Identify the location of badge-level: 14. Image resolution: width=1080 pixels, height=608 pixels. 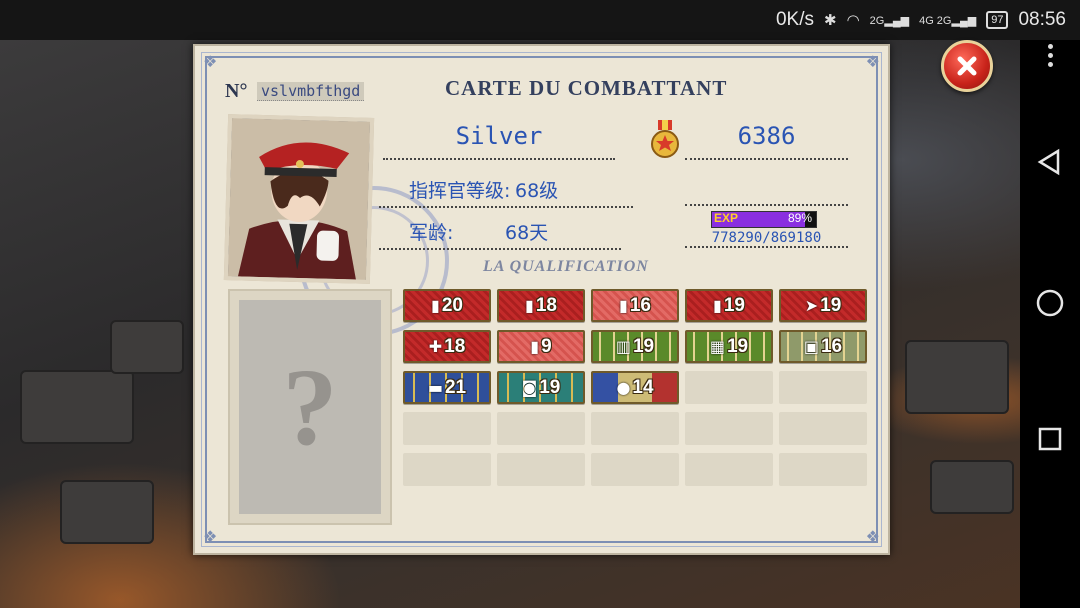
(643, 387).